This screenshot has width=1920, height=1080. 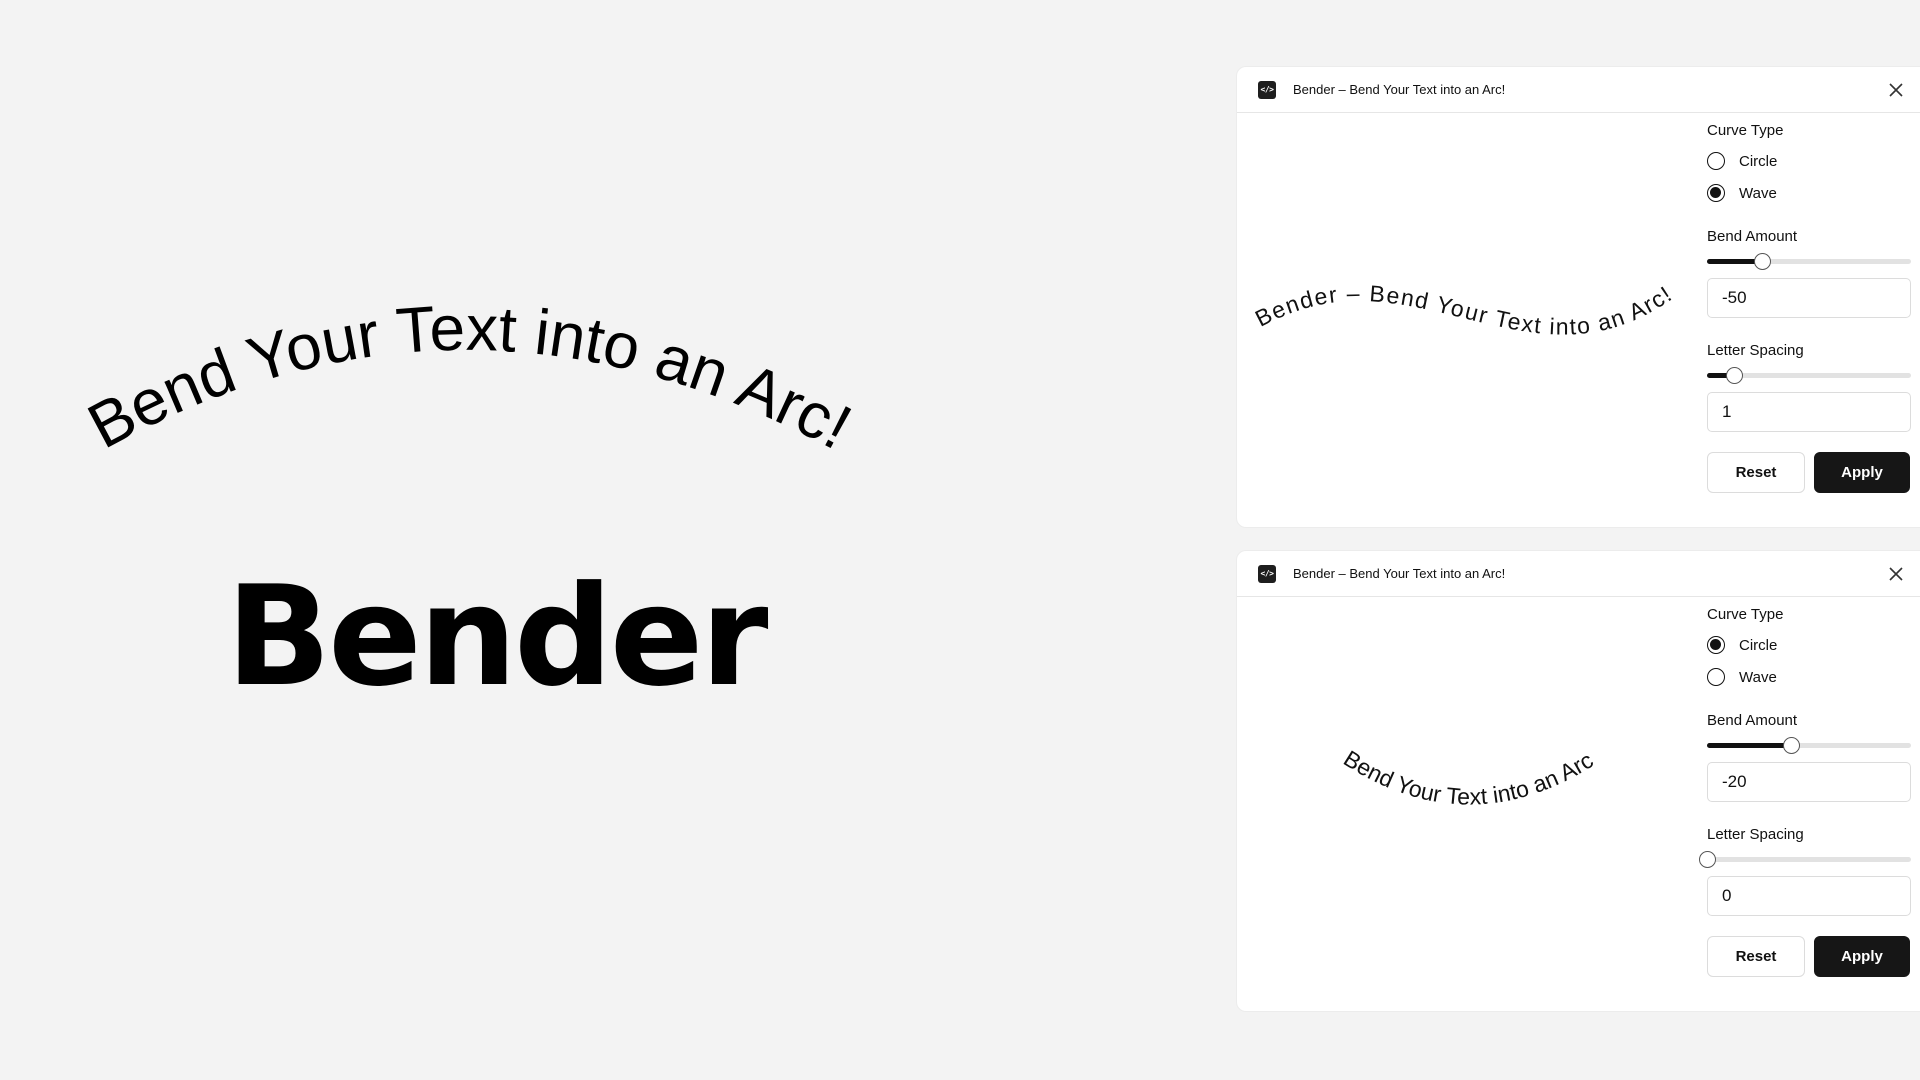 I want to click on preview-area: Bend Your Text into an Arc, so click(x=1467, y=803).